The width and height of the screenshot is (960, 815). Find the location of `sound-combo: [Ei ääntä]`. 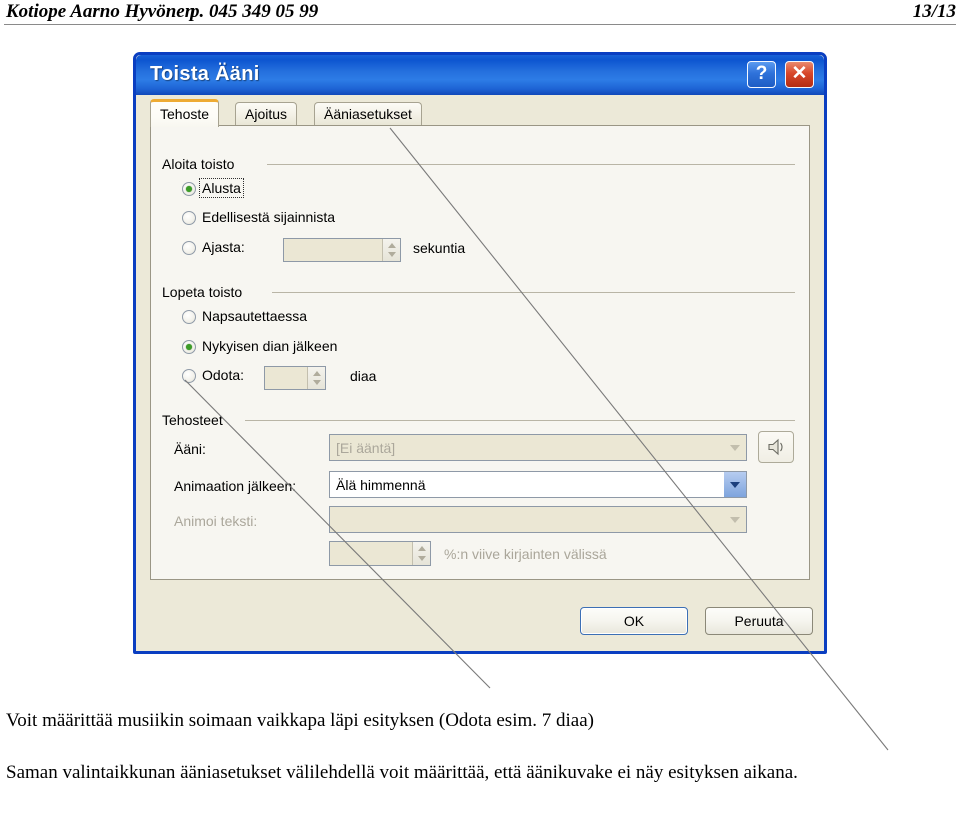

sound-combo: [Ei ääntä] is located at coordinates (538, 447).